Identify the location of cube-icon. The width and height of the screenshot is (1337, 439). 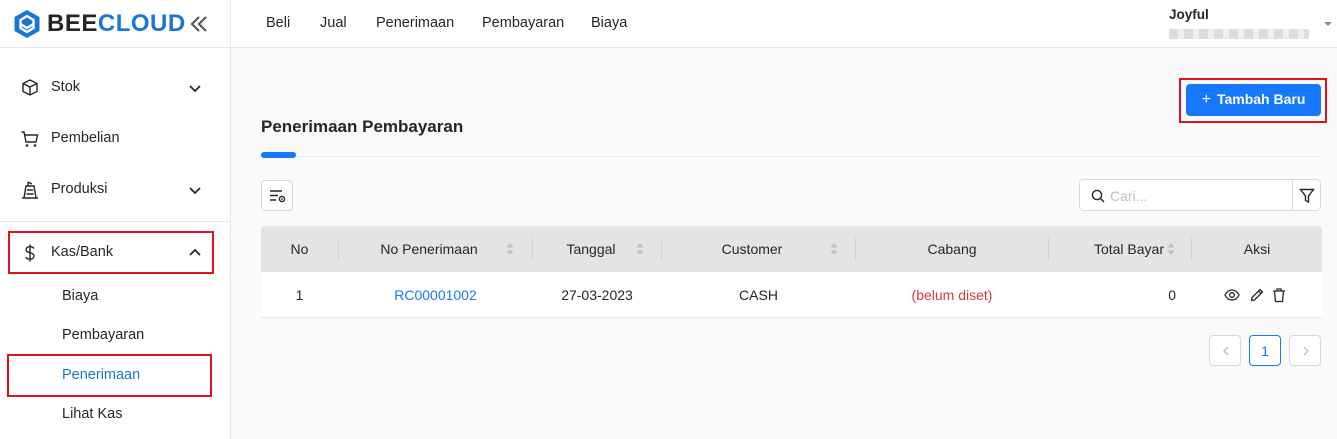
(30, 87).